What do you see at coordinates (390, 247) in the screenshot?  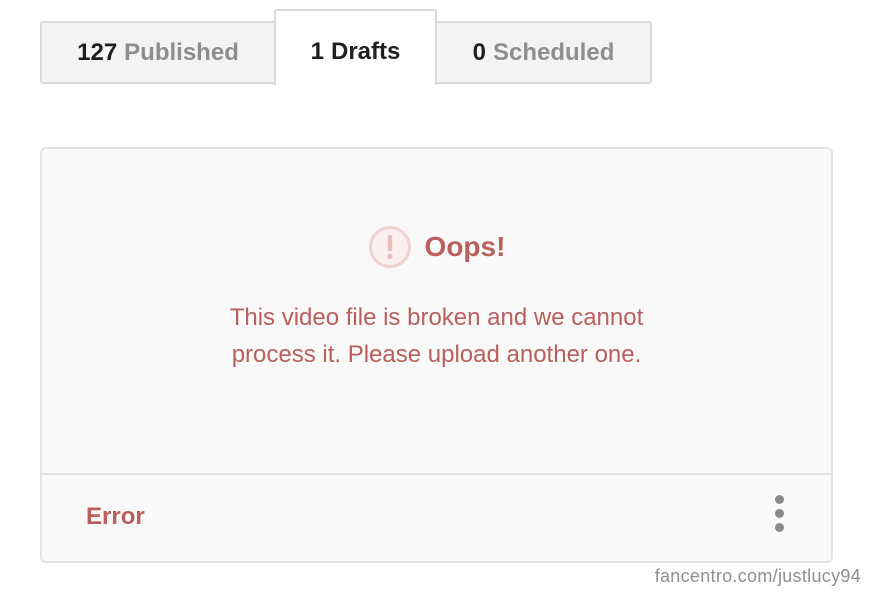 I see `warning-circle-icon` at bounding box center [390, 247].